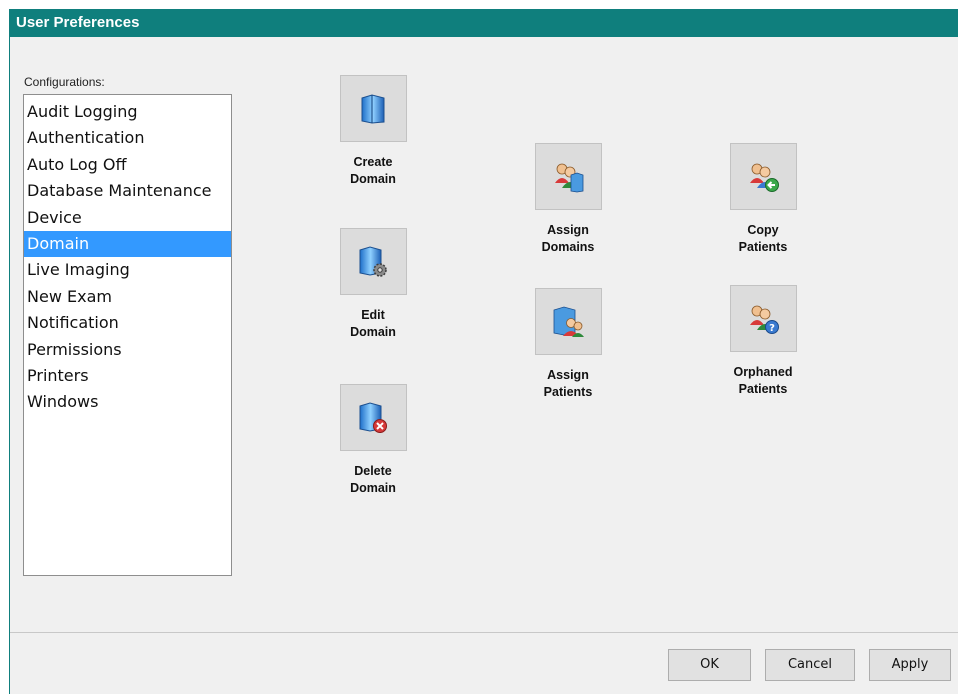 This screenshot has height=694, width=958. Describe the element at coordinates (64, 82) in the screenshot. I see `configurations-label: Configurations:` at that location.